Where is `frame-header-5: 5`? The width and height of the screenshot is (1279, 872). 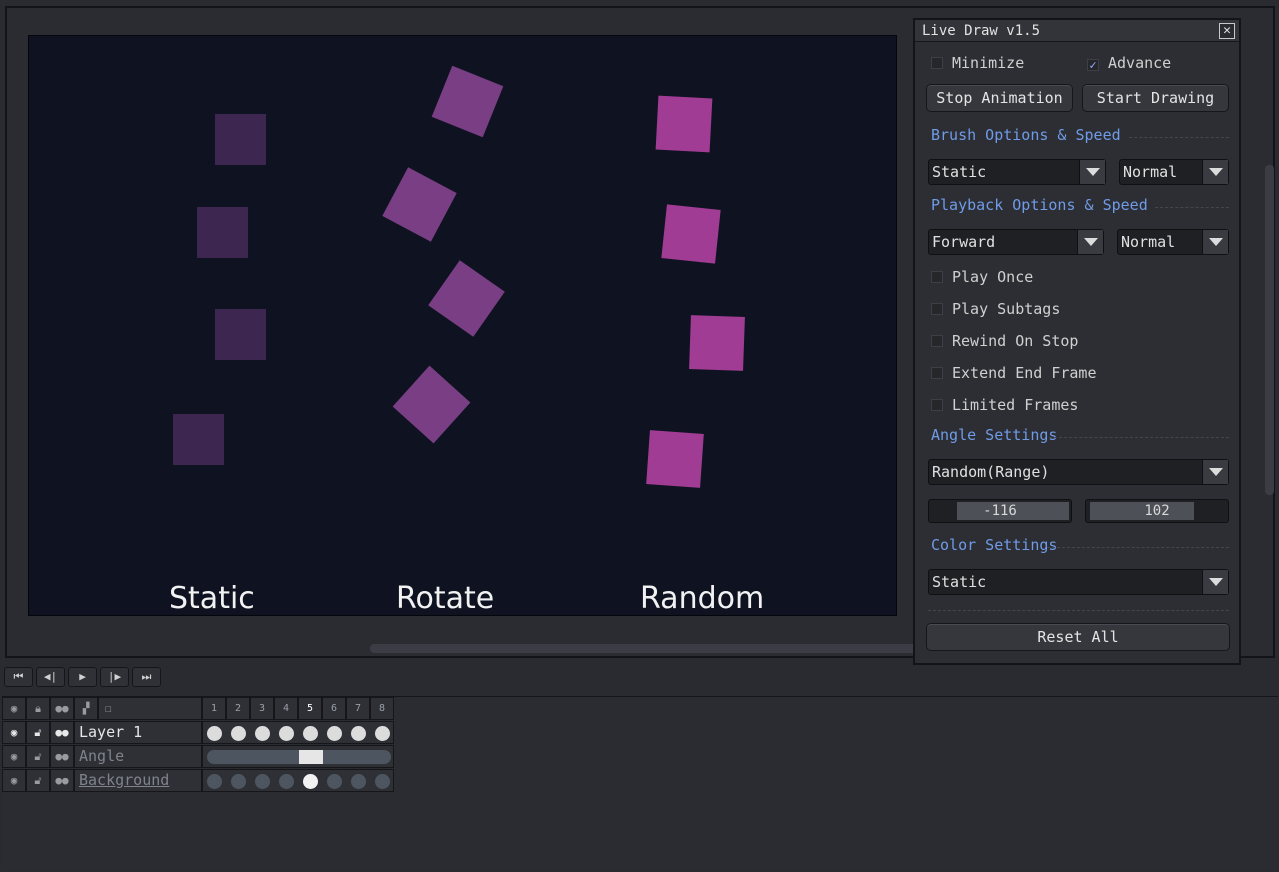
frame-header-5: 5 is located at coordinates (310, 708).